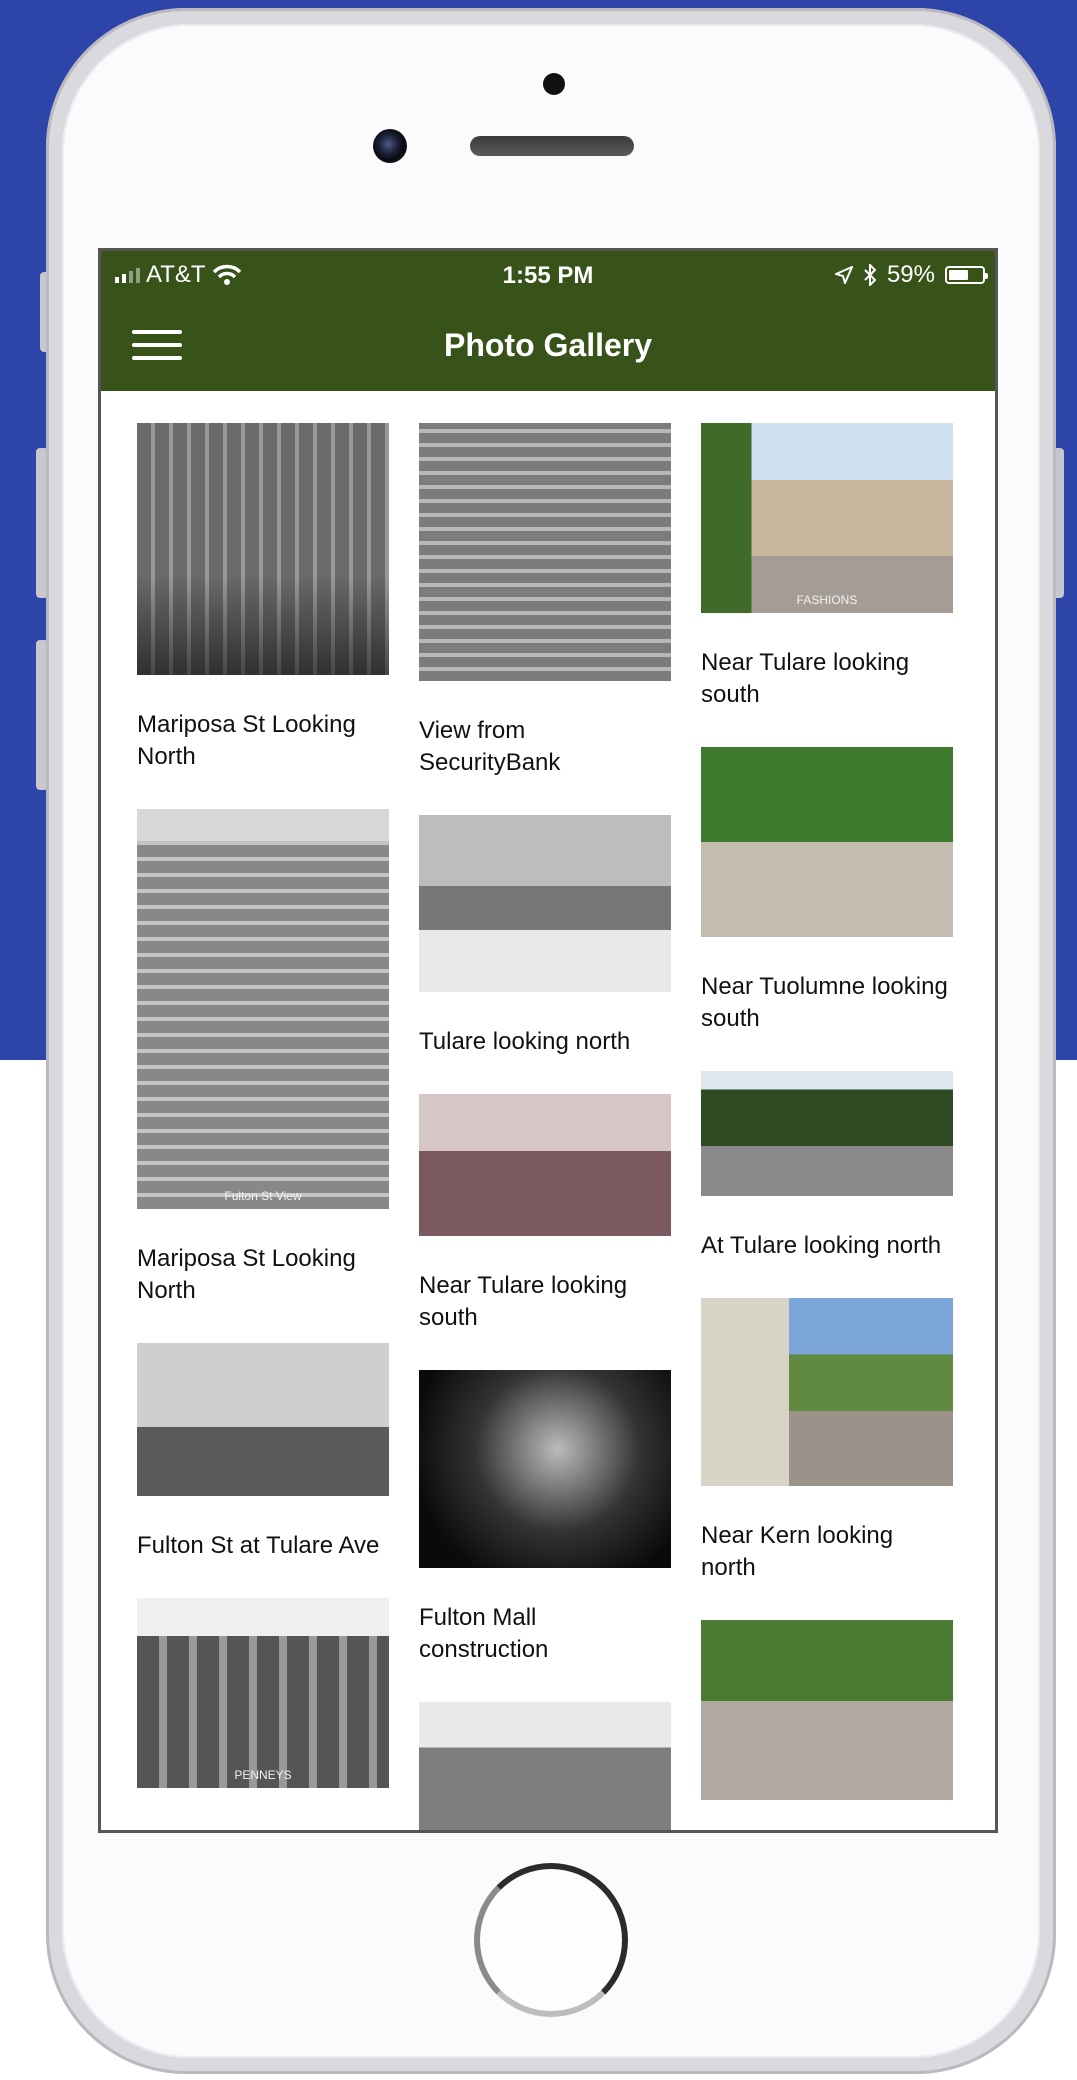 The width and height of the screenshot is (1077, 2080). I want to click on photo-fountain-icon, so click(827, 842).